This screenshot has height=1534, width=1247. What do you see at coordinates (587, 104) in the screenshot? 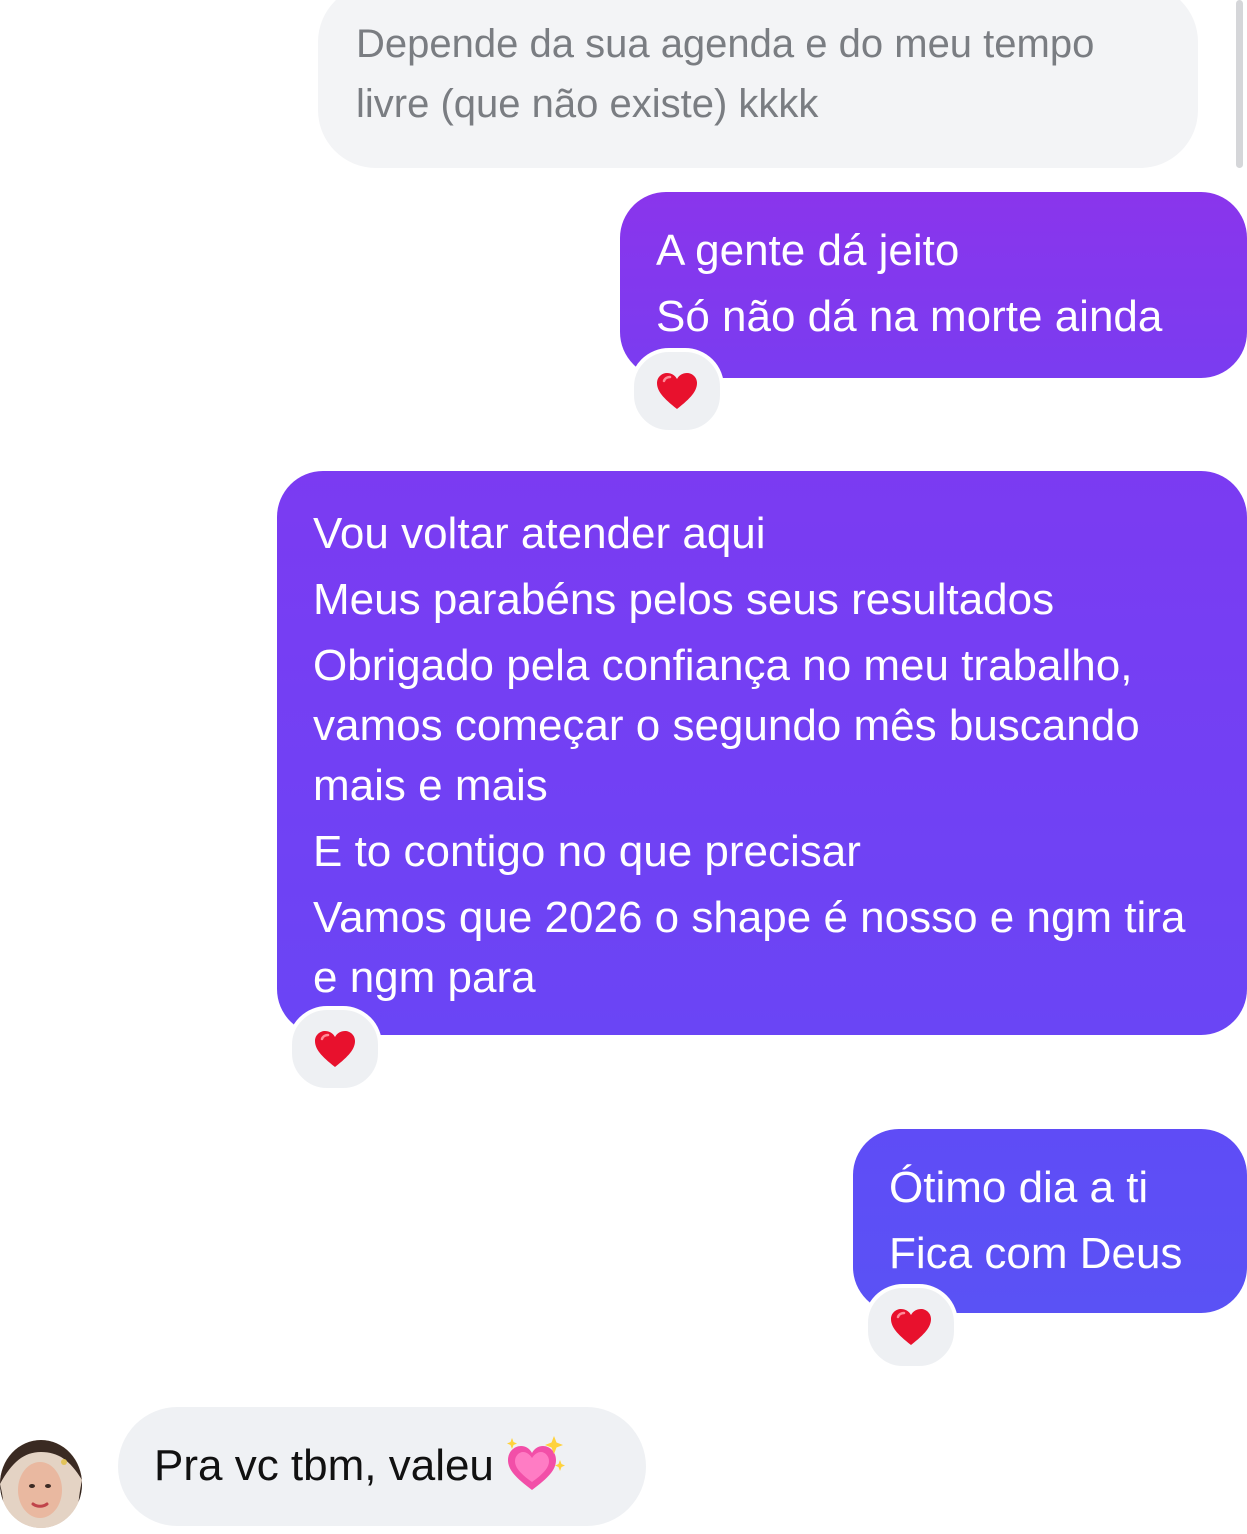
I see `message-text-line: livre (que não existe) kkkk` at bounding box center [587, 104].